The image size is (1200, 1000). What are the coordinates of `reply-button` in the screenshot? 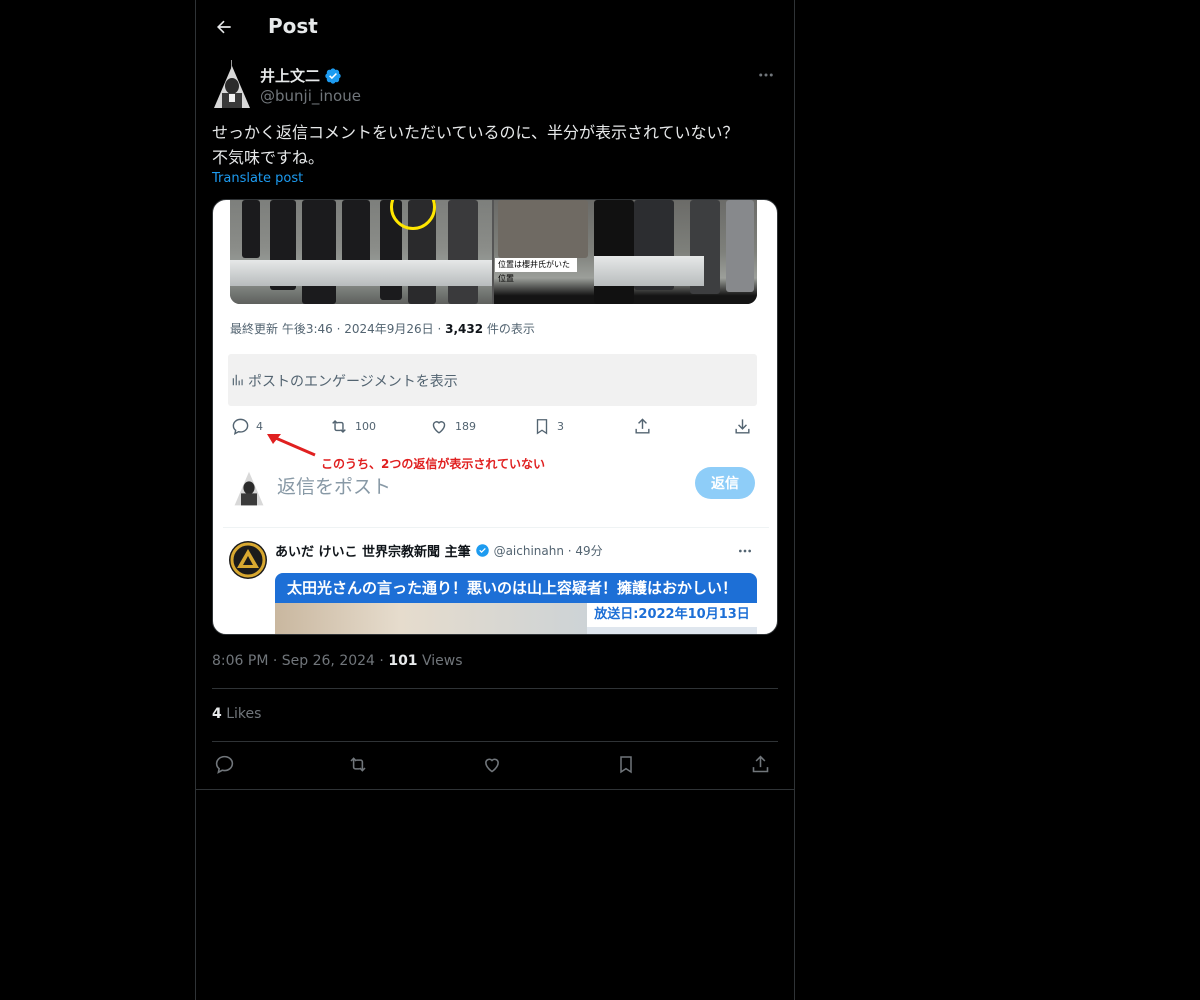 It's located at (224, 764).